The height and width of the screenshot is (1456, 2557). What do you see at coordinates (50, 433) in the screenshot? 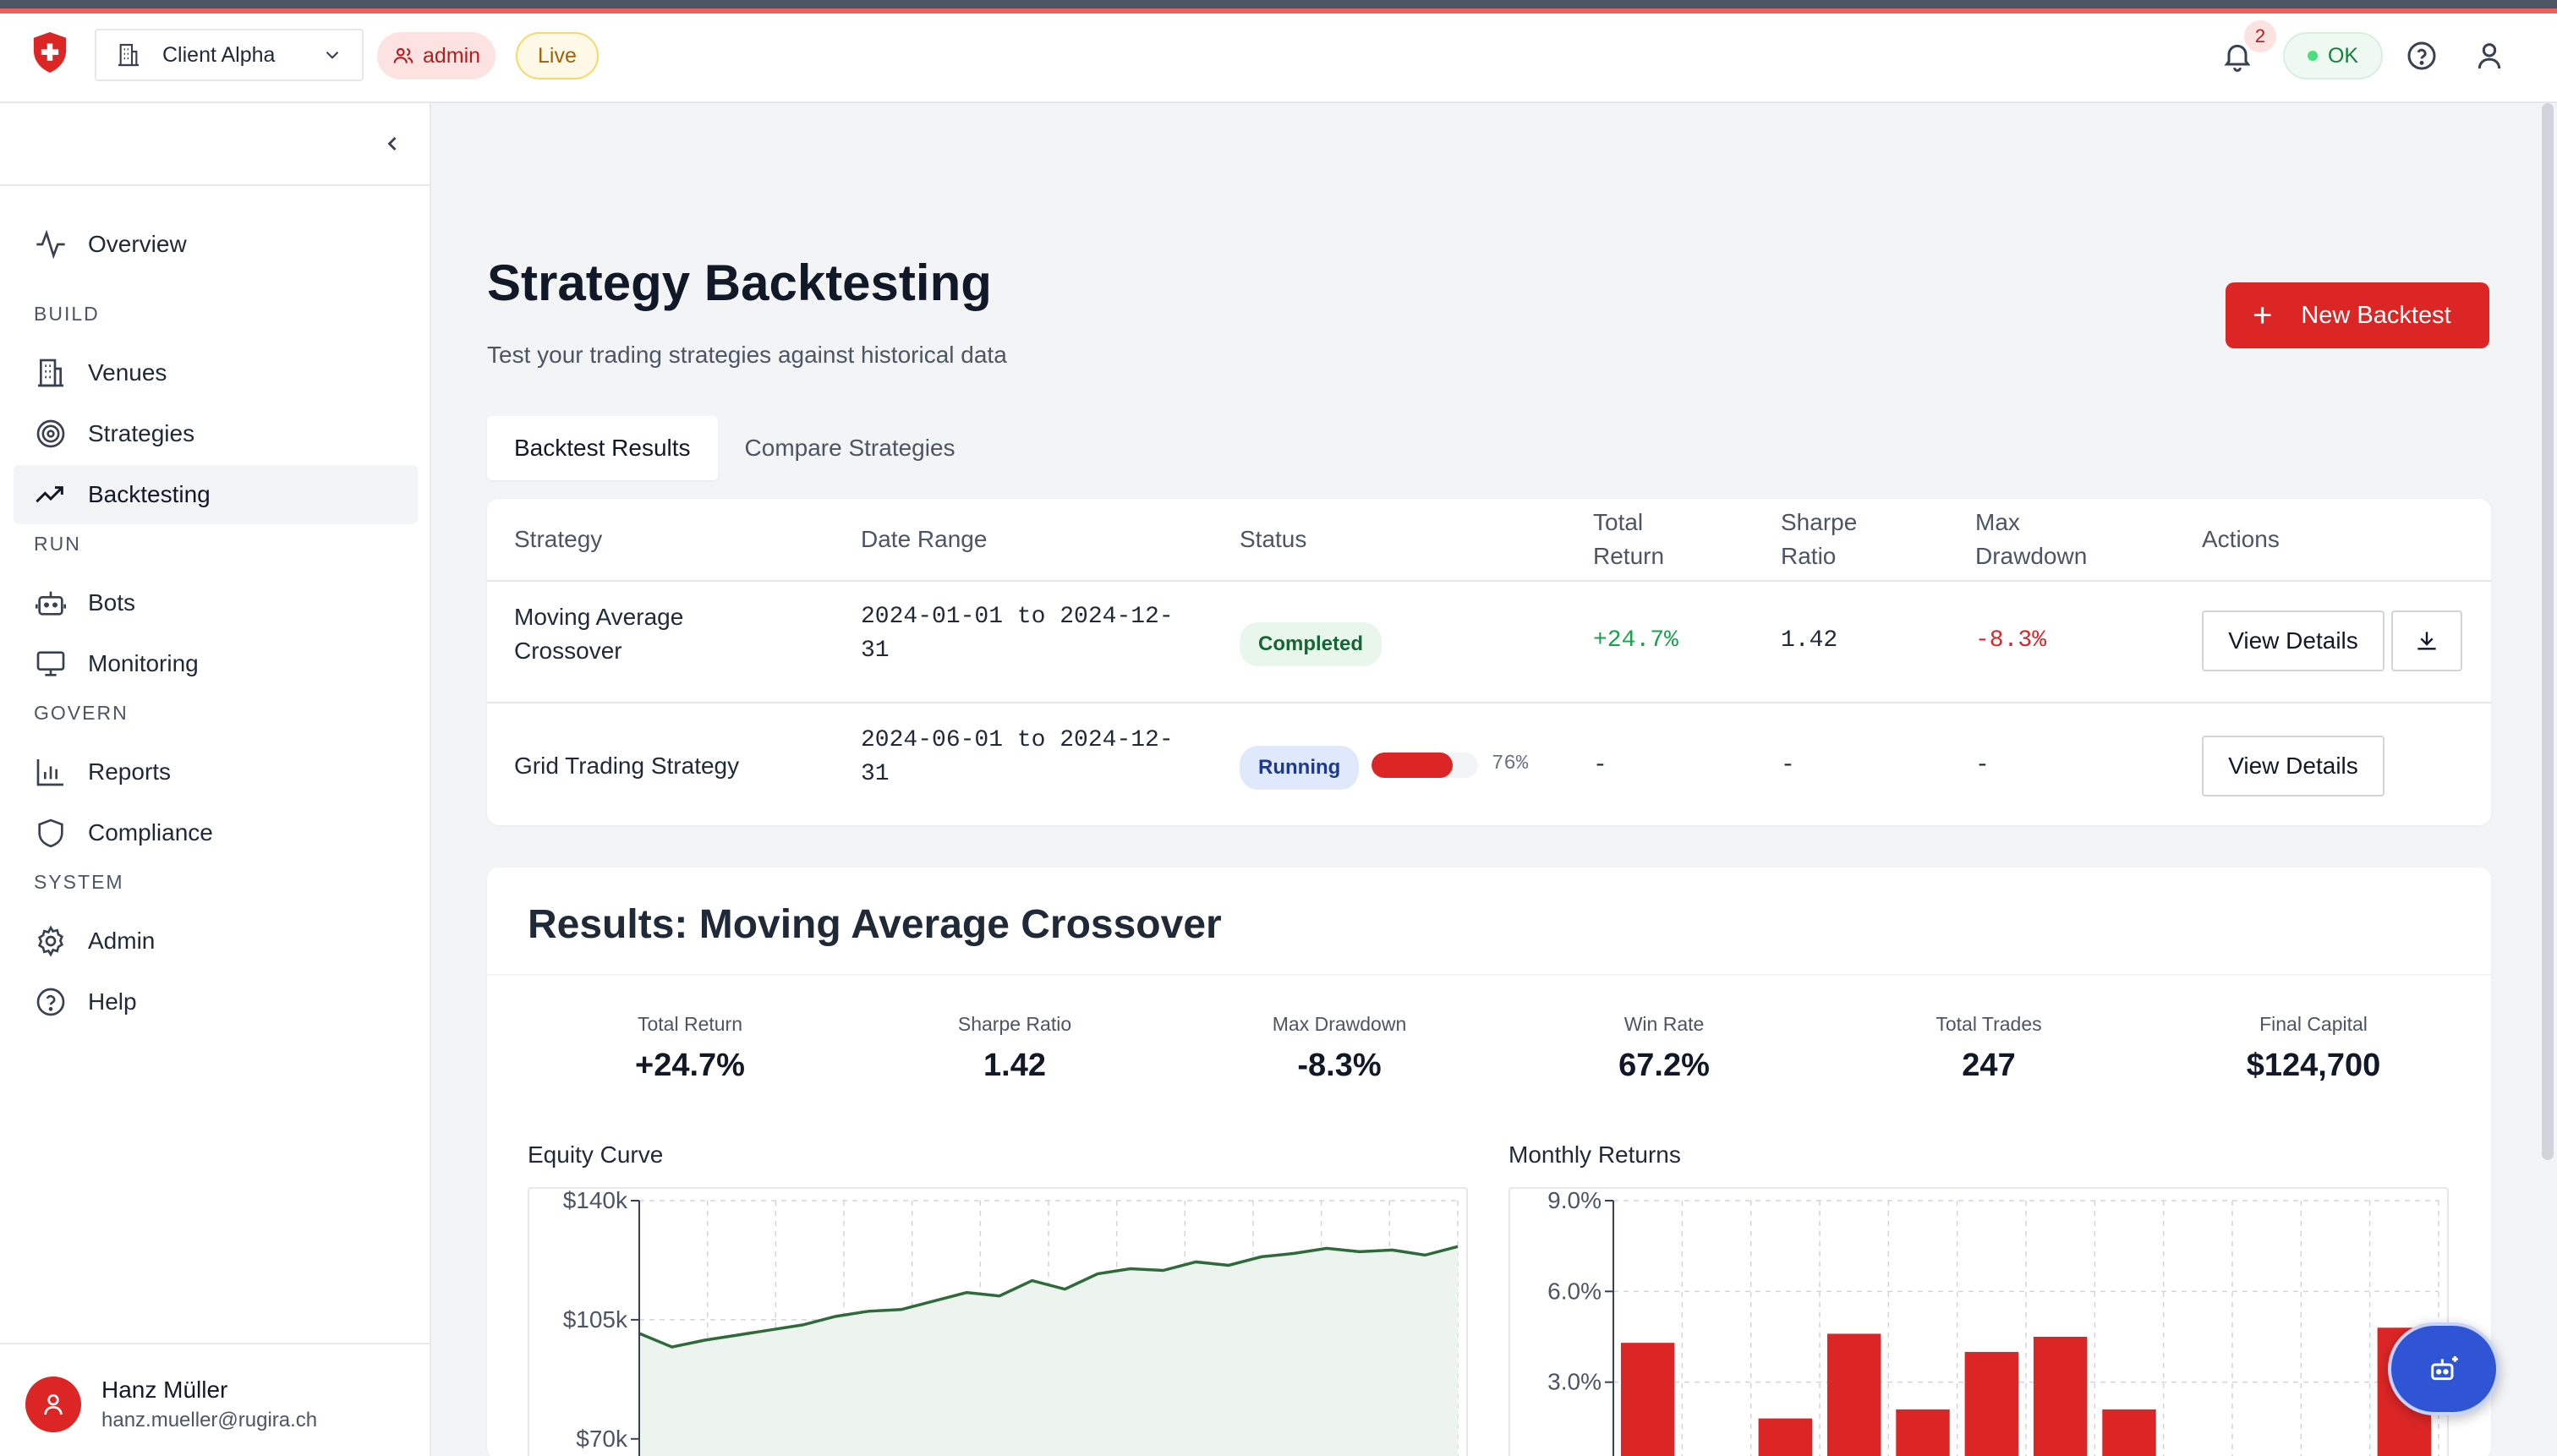
I see `target-icon` at bounding box center [50, 433].